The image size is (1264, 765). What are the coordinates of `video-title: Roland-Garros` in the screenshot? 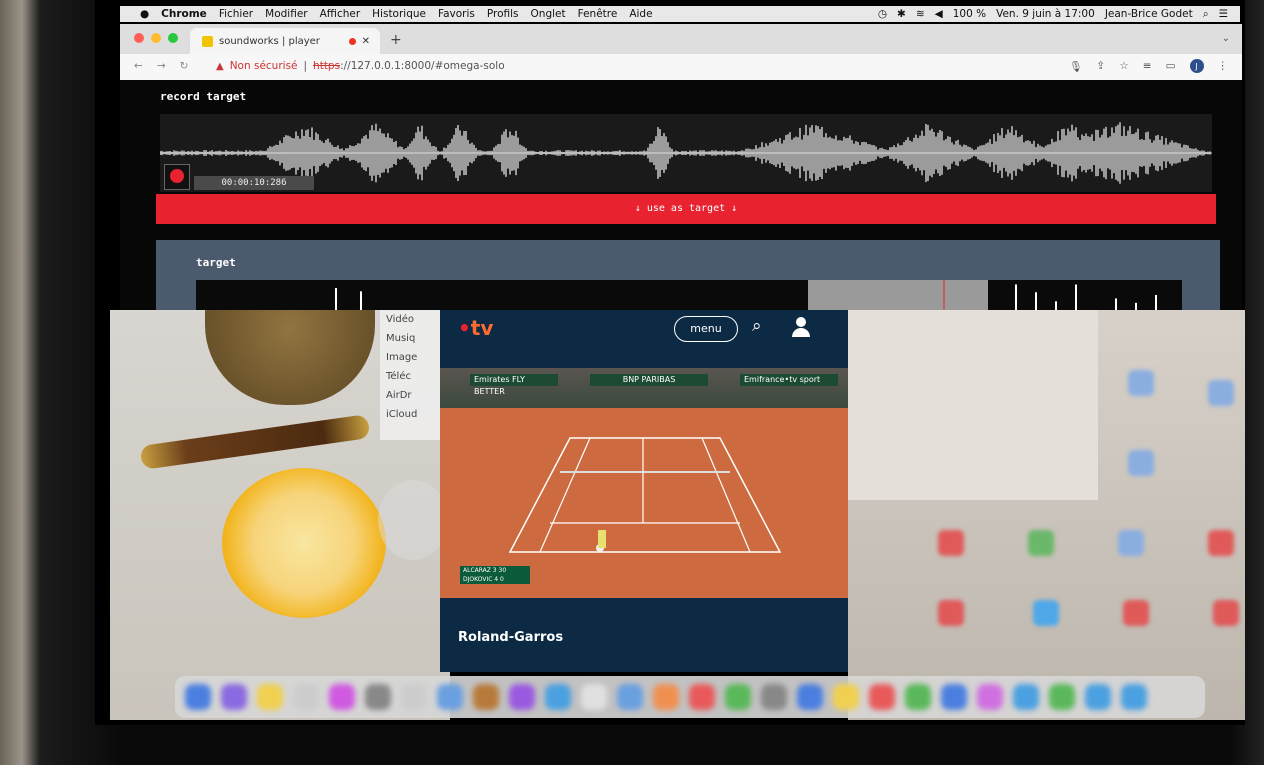 It's located at (511, 637).